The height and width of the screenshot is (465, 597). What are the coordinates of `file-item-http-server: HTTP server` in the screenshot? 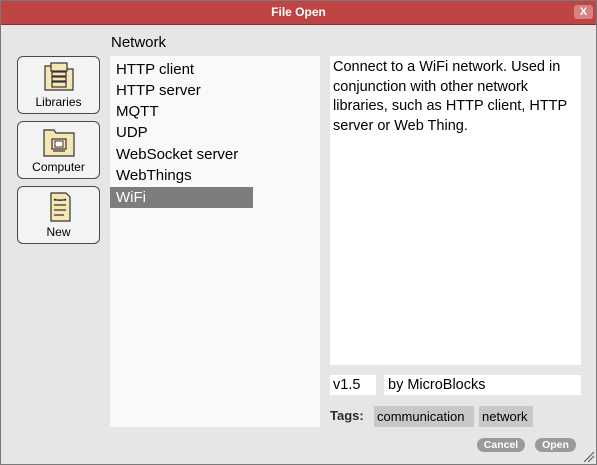 It's located at (181, 90).